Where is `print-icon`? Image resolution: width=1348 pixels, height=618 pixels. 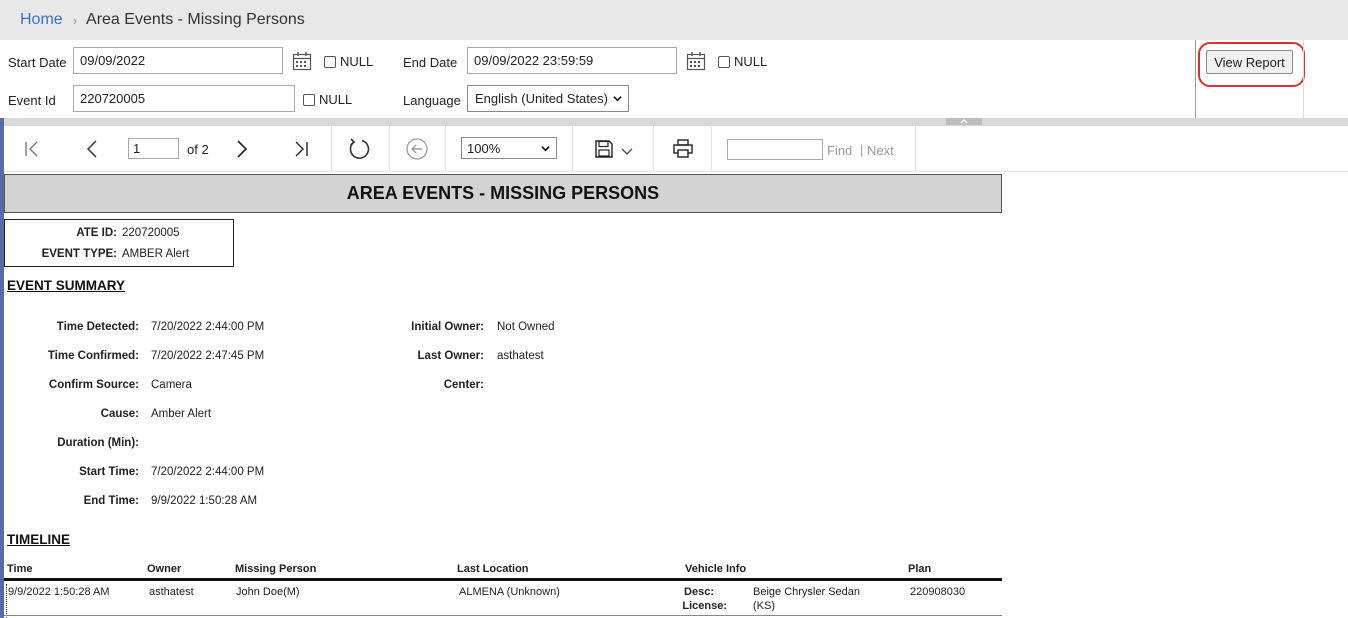 print-icon is located at coordinates (683, 149).